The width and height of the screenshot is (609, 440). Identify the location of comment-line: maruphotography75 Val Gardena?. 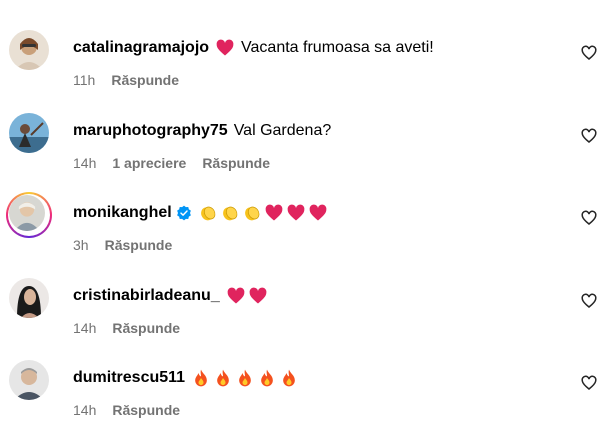
(202, 131).